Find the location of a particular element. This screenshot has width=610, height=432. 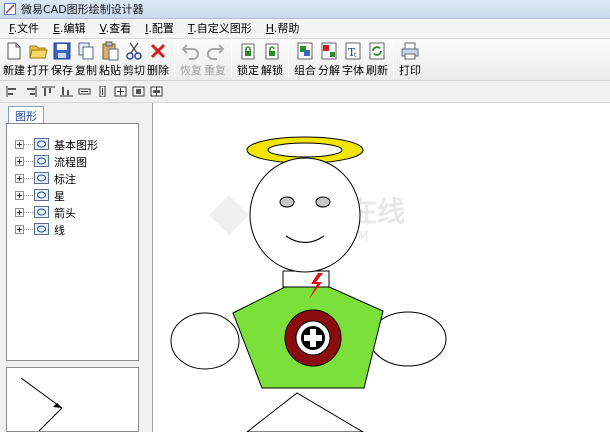

menu-help: H.帮助 is located at coordinates (283, 28).